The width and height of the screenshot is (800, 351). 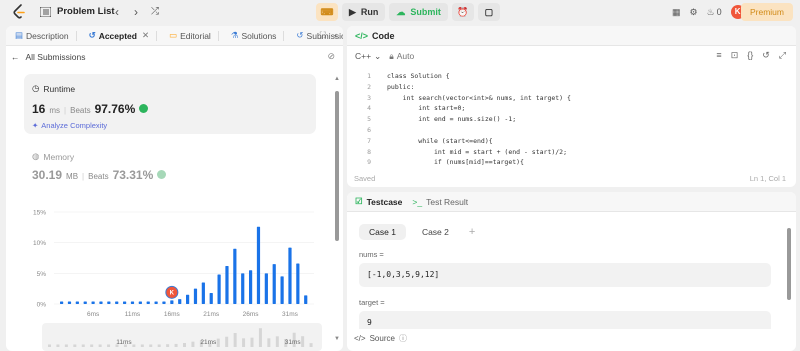 What do you see at coordinates (369, 108) in the screenshot?
I see `line-number: 4` at bounding box center [369, 108].